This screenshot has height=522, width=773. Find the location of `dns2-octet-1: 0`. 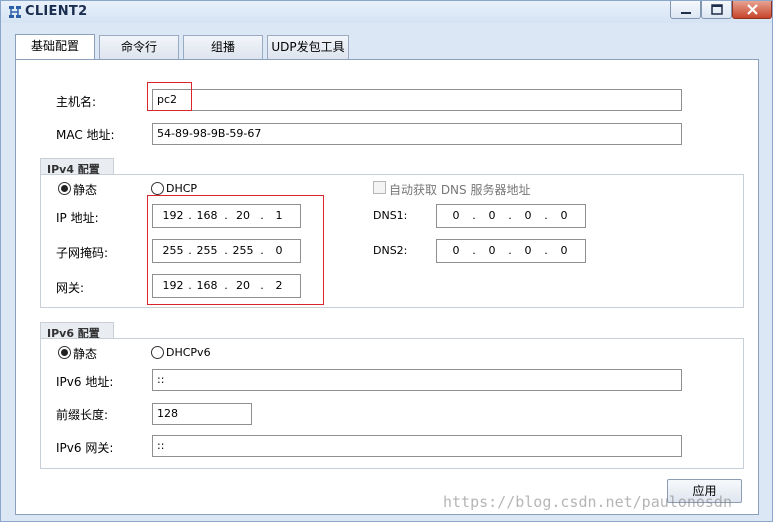

dns2-octet-1: 0 is located at coordinates (456, 250).